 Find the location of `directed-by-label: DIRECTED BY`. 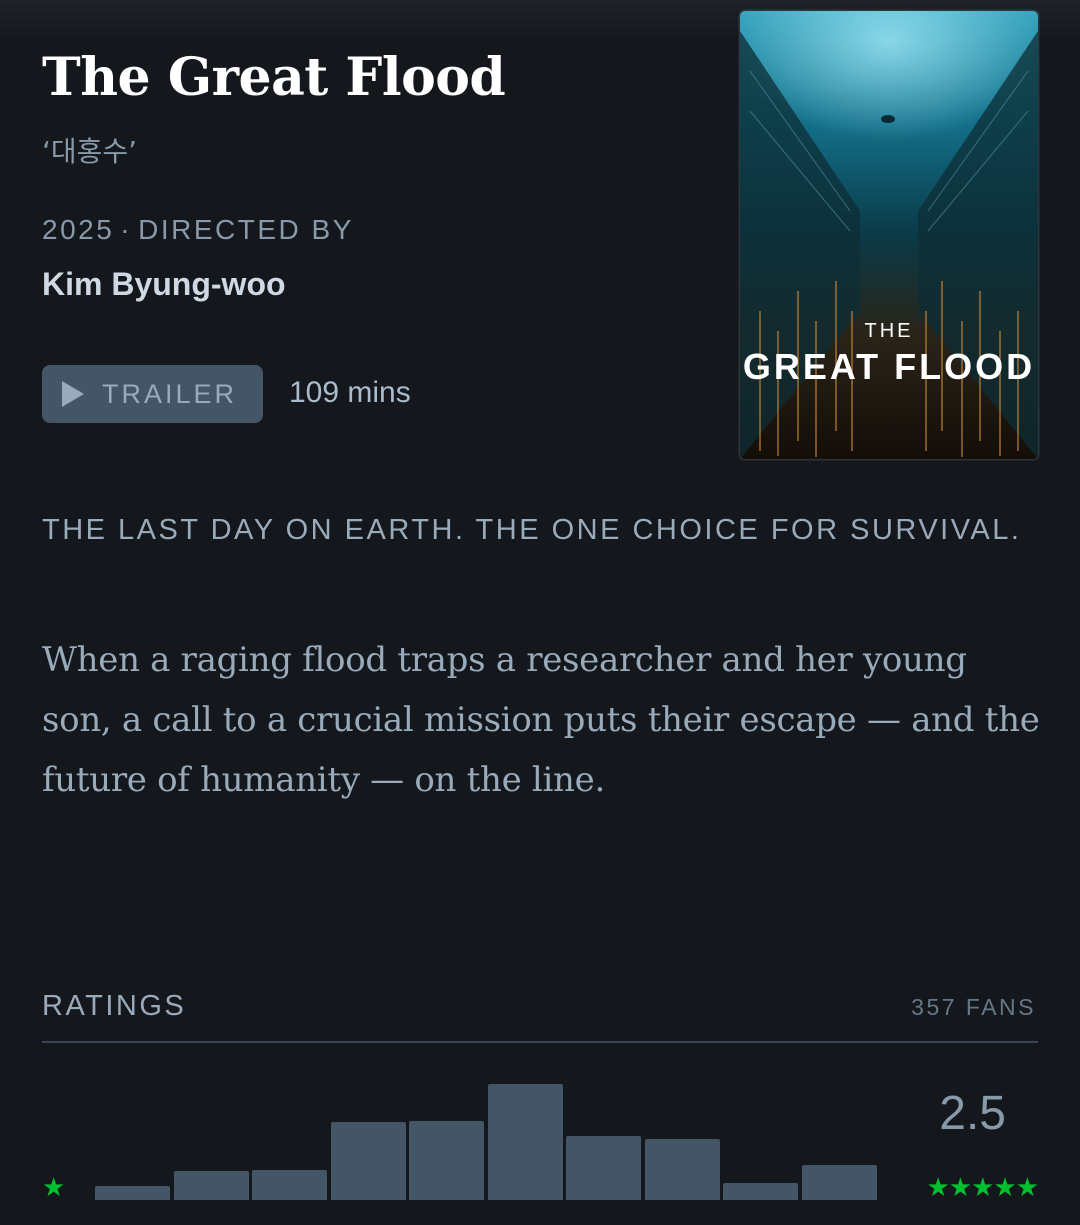

directed-by-label: DIRECTED BY is located at coordinates (246, 229).